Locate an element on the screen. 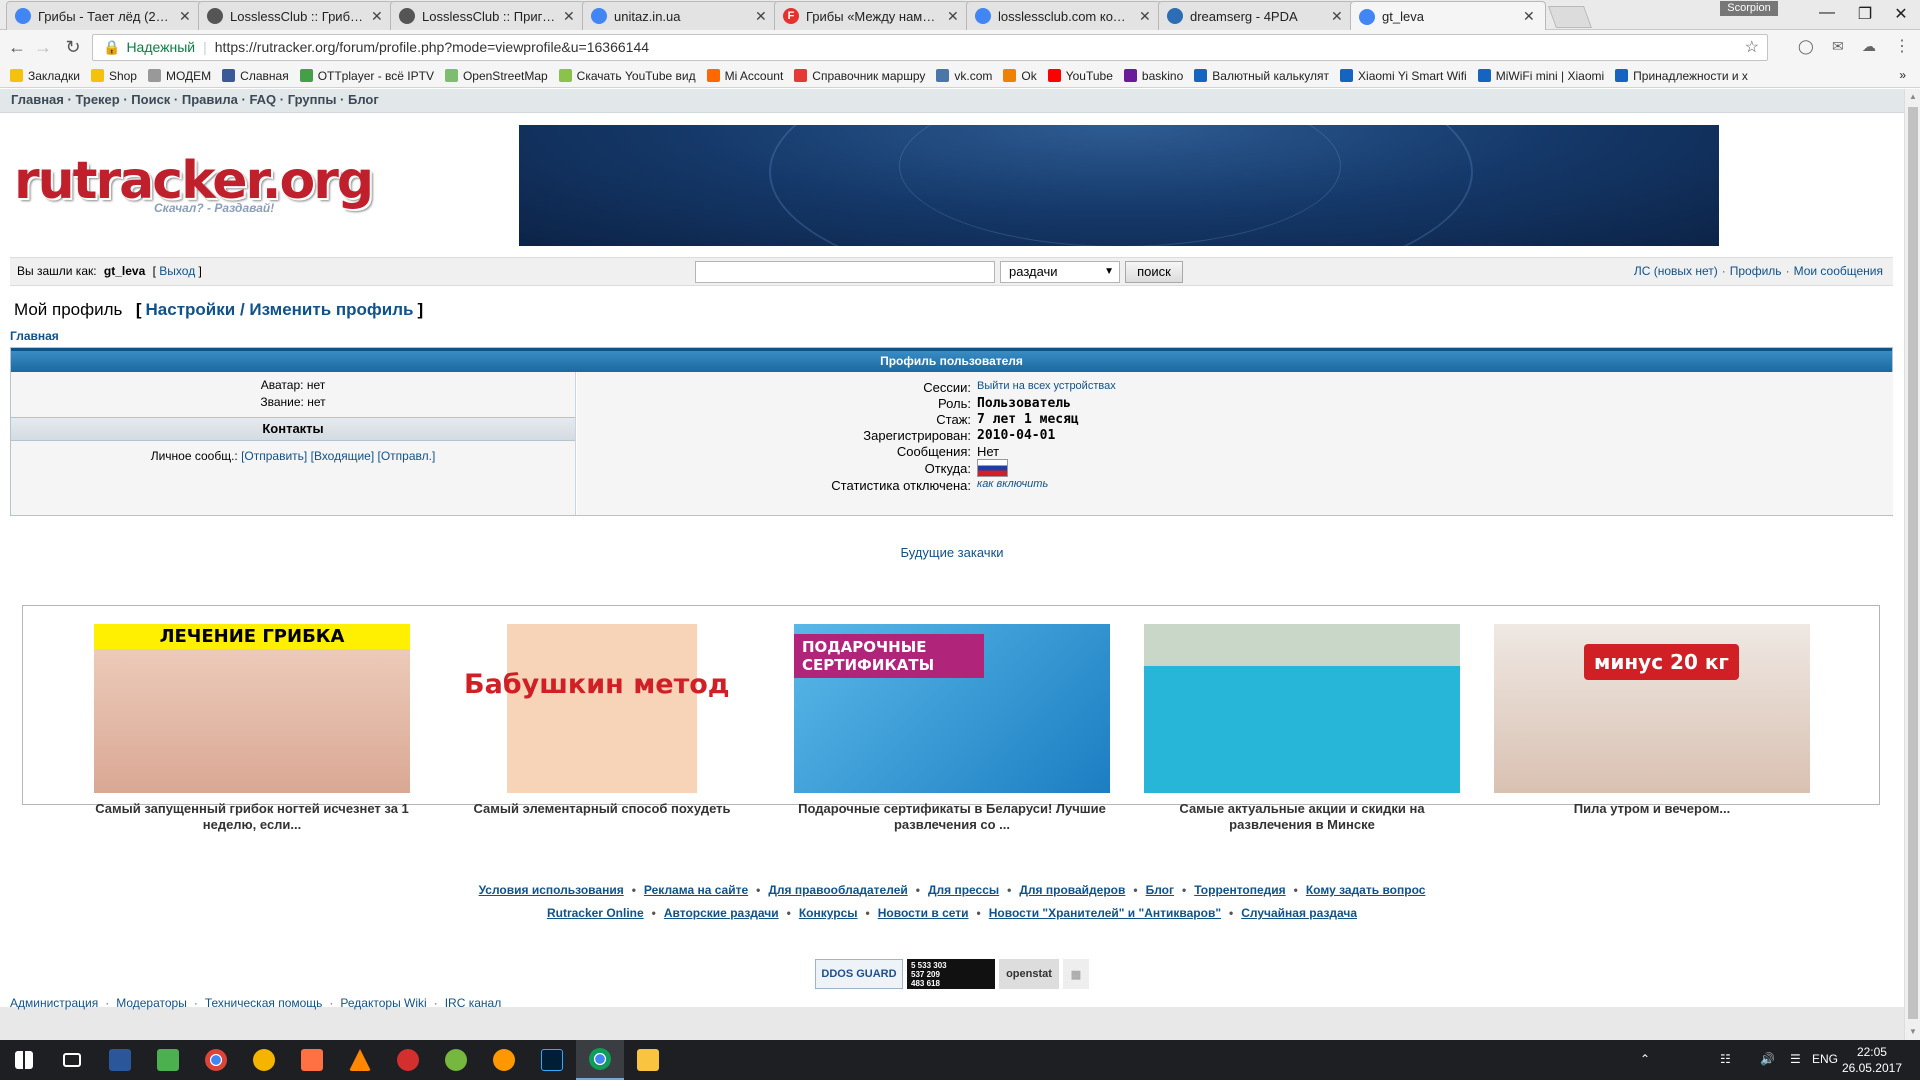 The image size is (1920, 1080). top-banner-ad is located at coordinates (1119, 185).